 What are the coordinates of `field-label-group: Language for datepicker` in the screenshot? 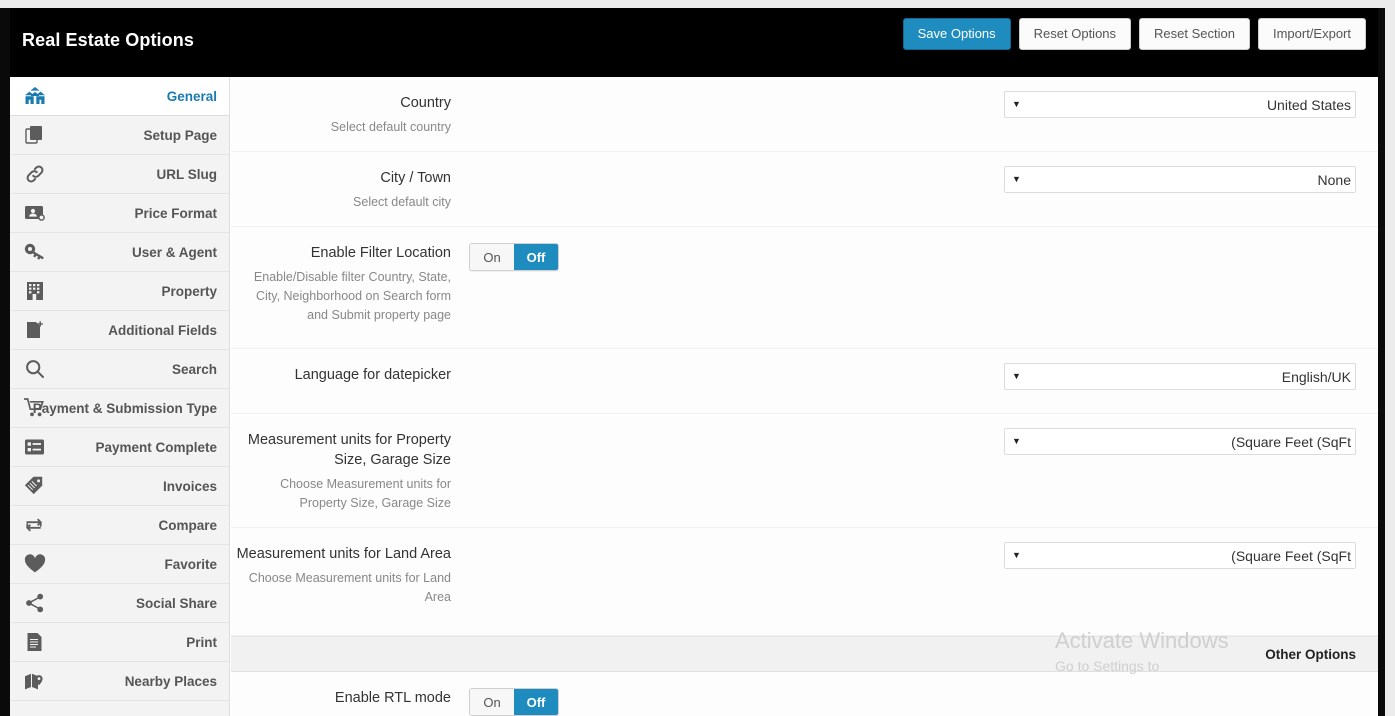 It's located at (341, 382).